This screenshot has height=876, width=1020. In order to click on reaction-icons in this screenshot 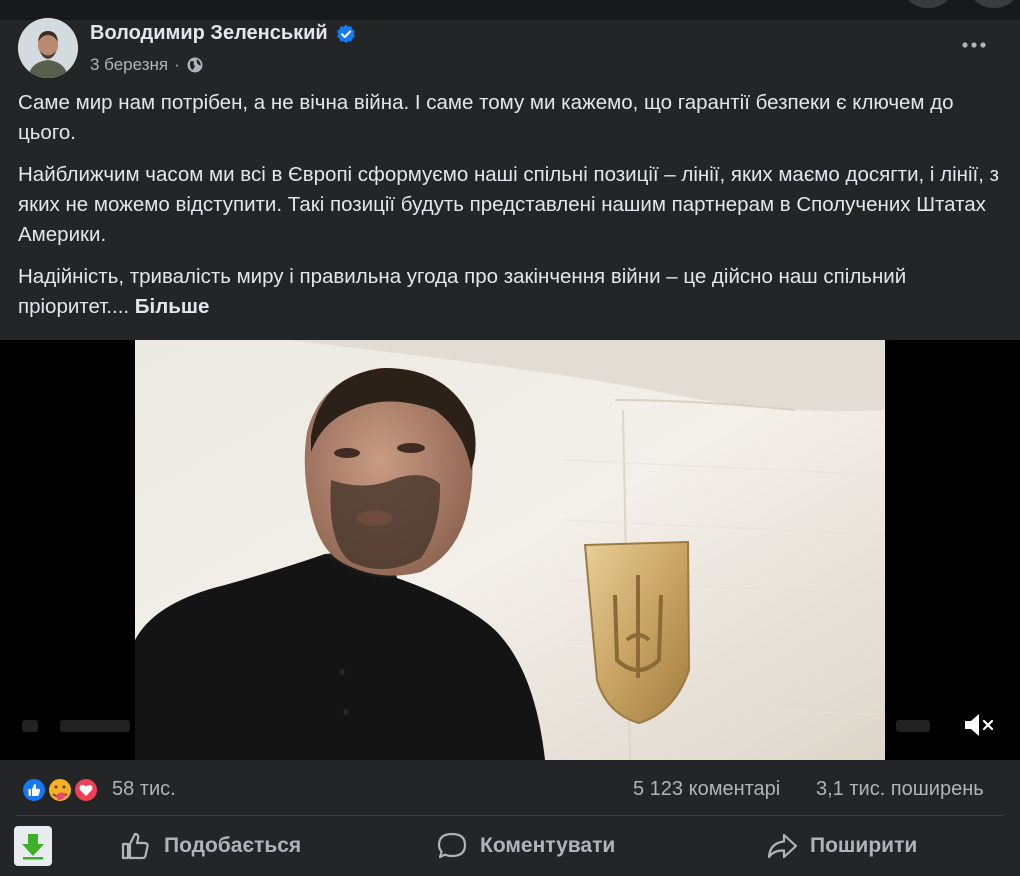, I will do `click(62, 790)`.